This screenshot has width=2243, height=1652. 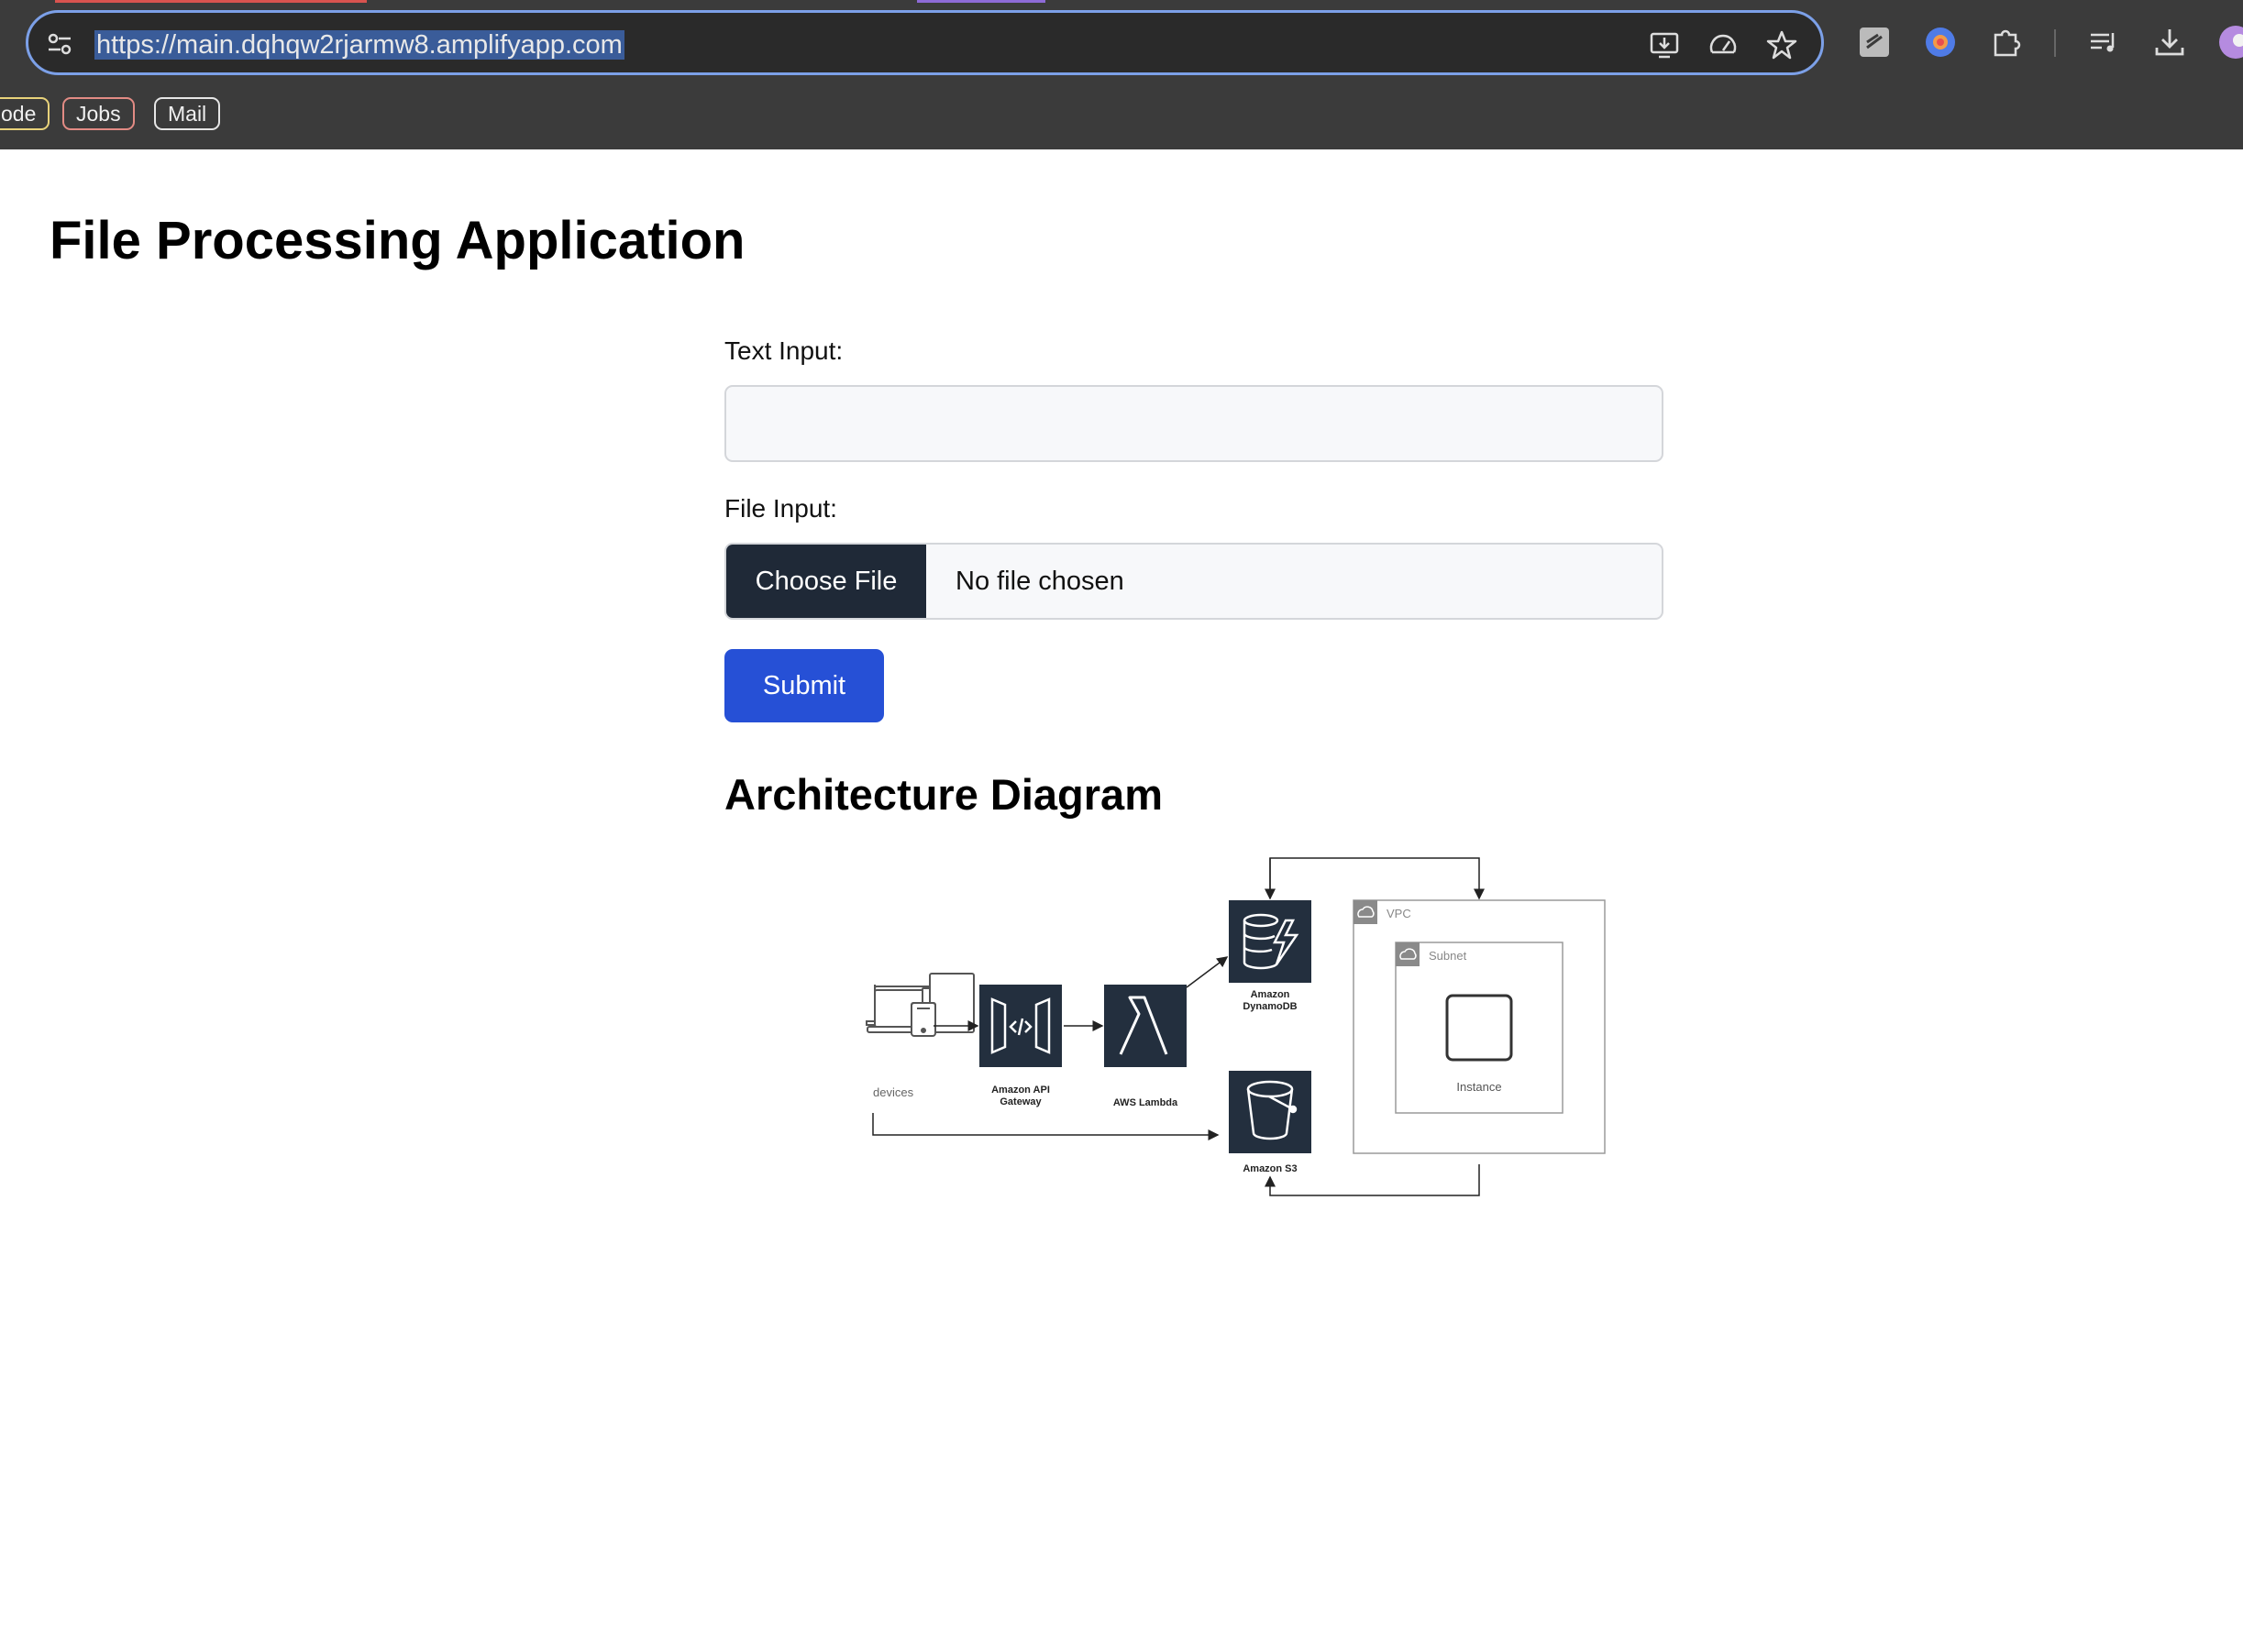 What do you see at coordinates (1145, 1102) in the screenshot?
I see `lambda-label: AWS Lambda` at bounding box center [1145, 1102].